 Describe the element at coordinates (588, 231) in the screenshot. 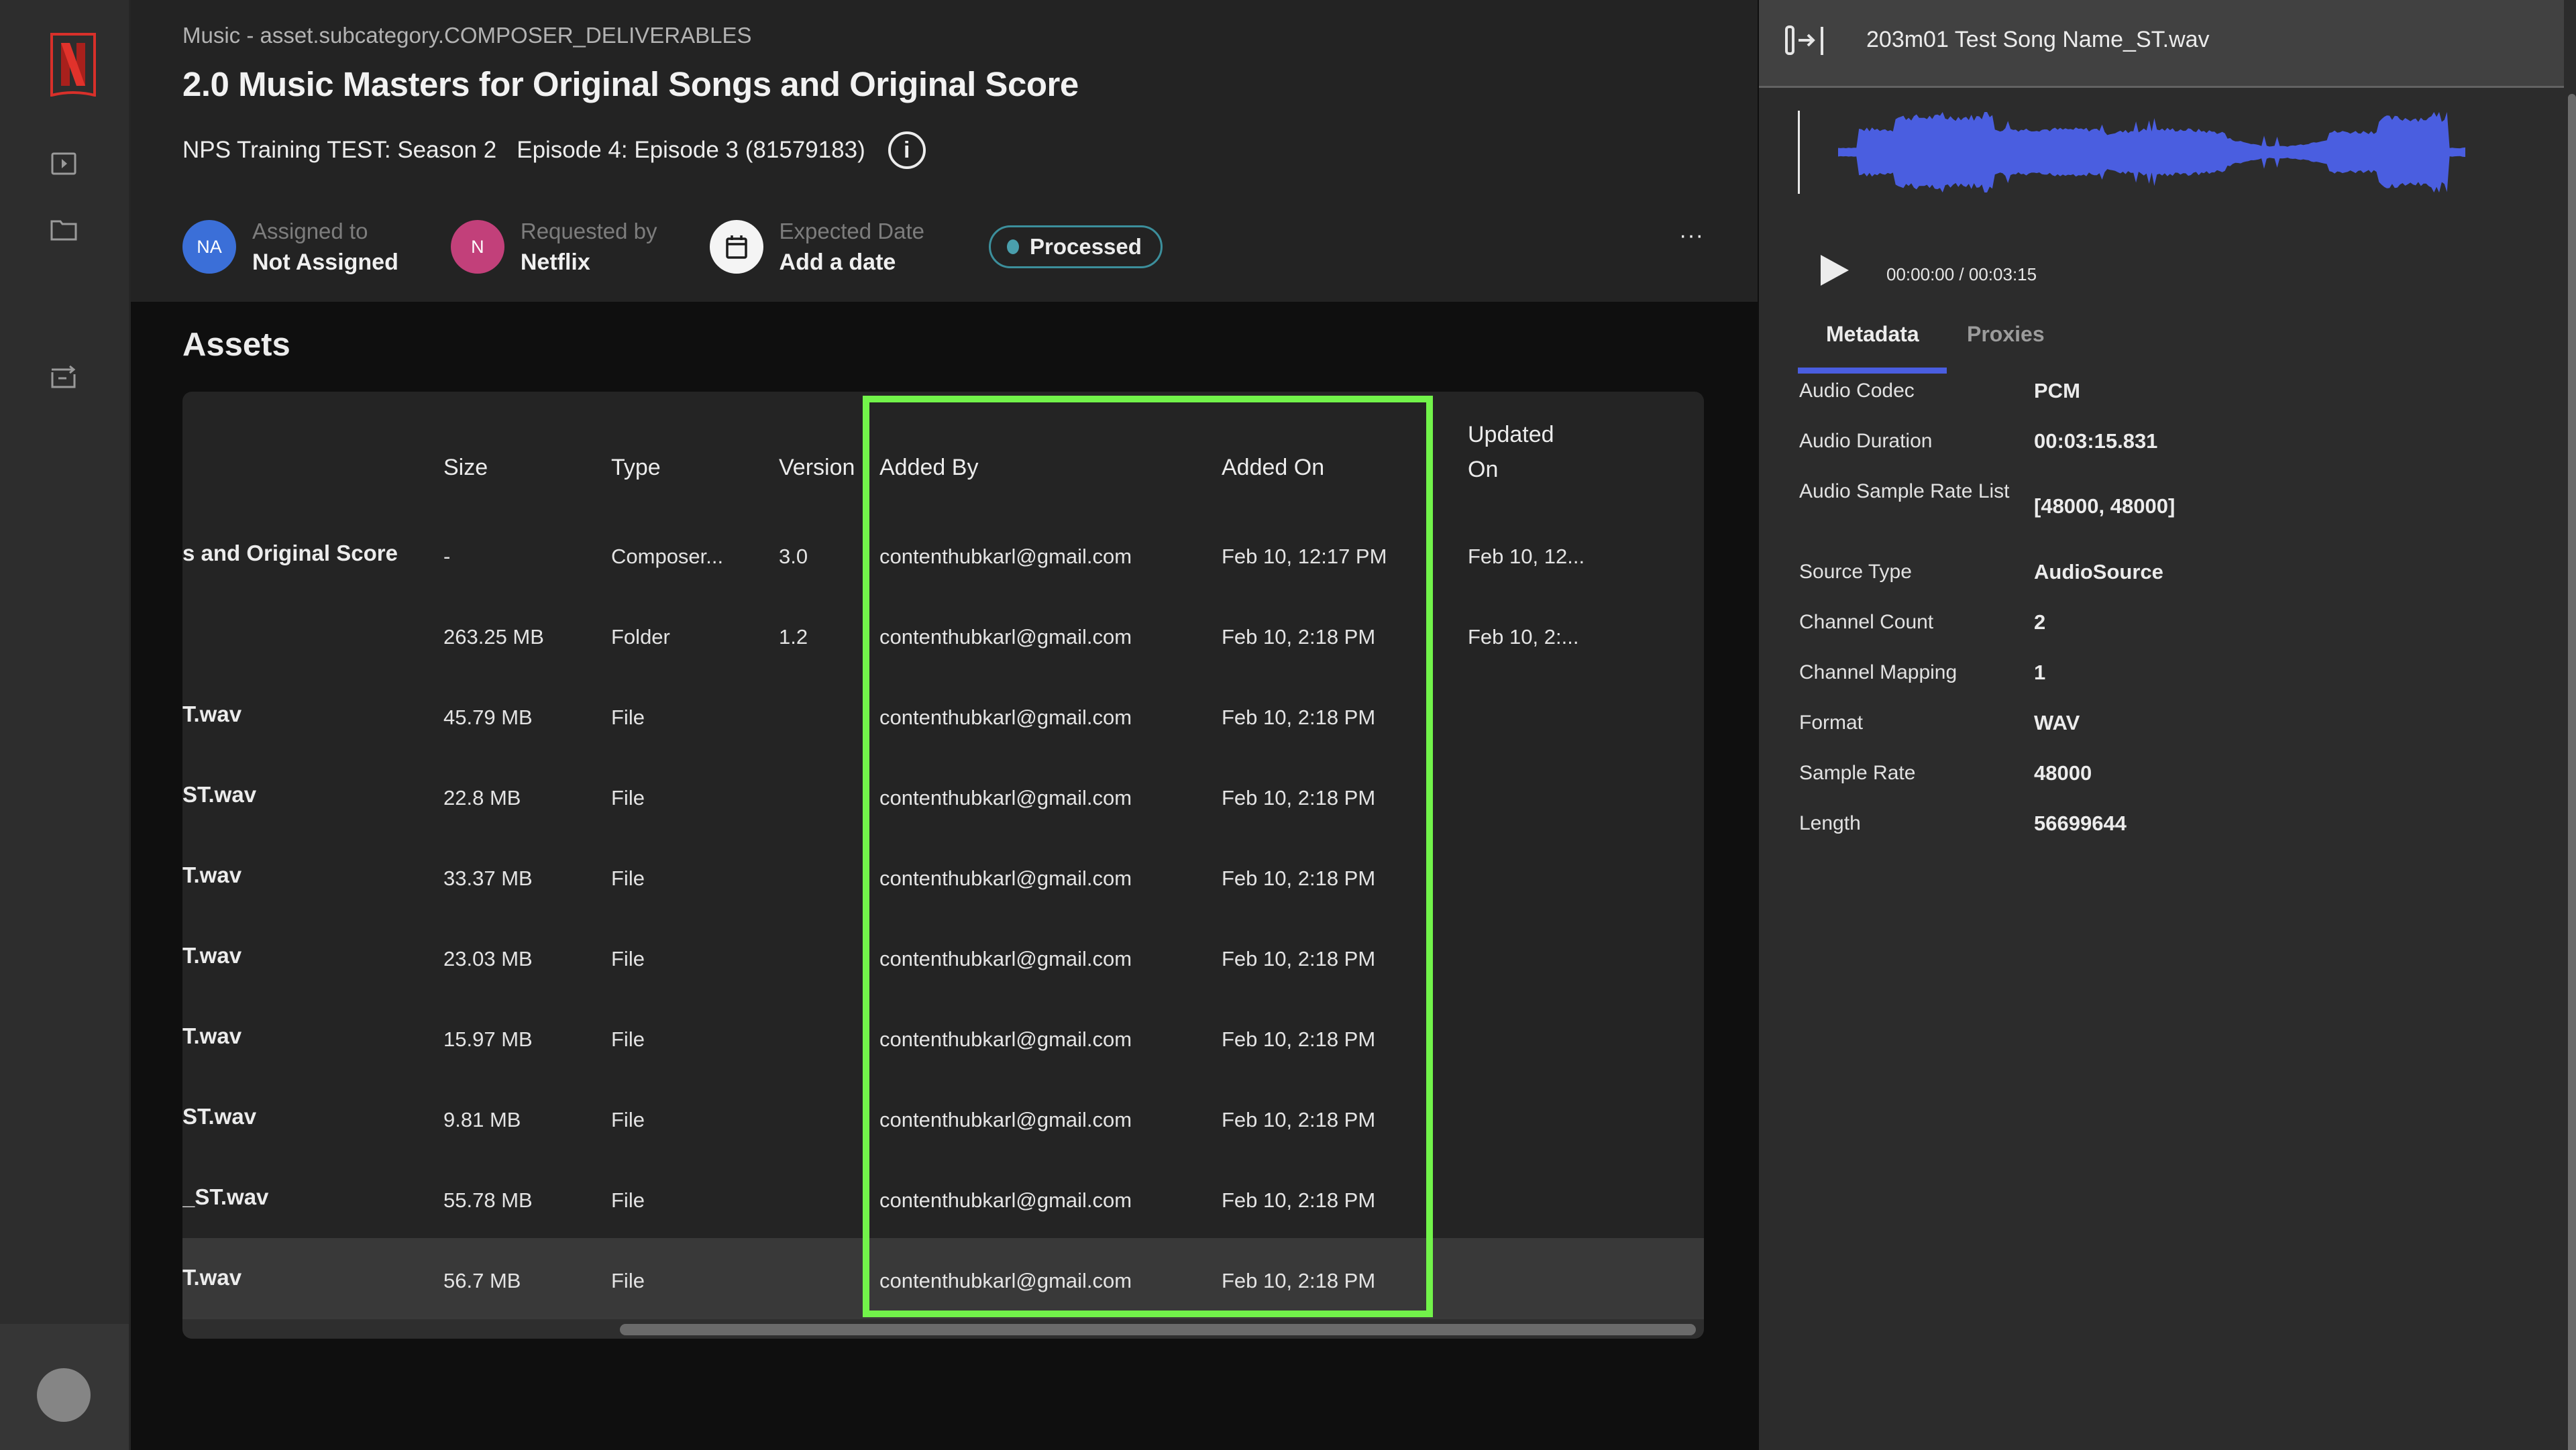

I see `requested-by-label: Requested by` at that location.